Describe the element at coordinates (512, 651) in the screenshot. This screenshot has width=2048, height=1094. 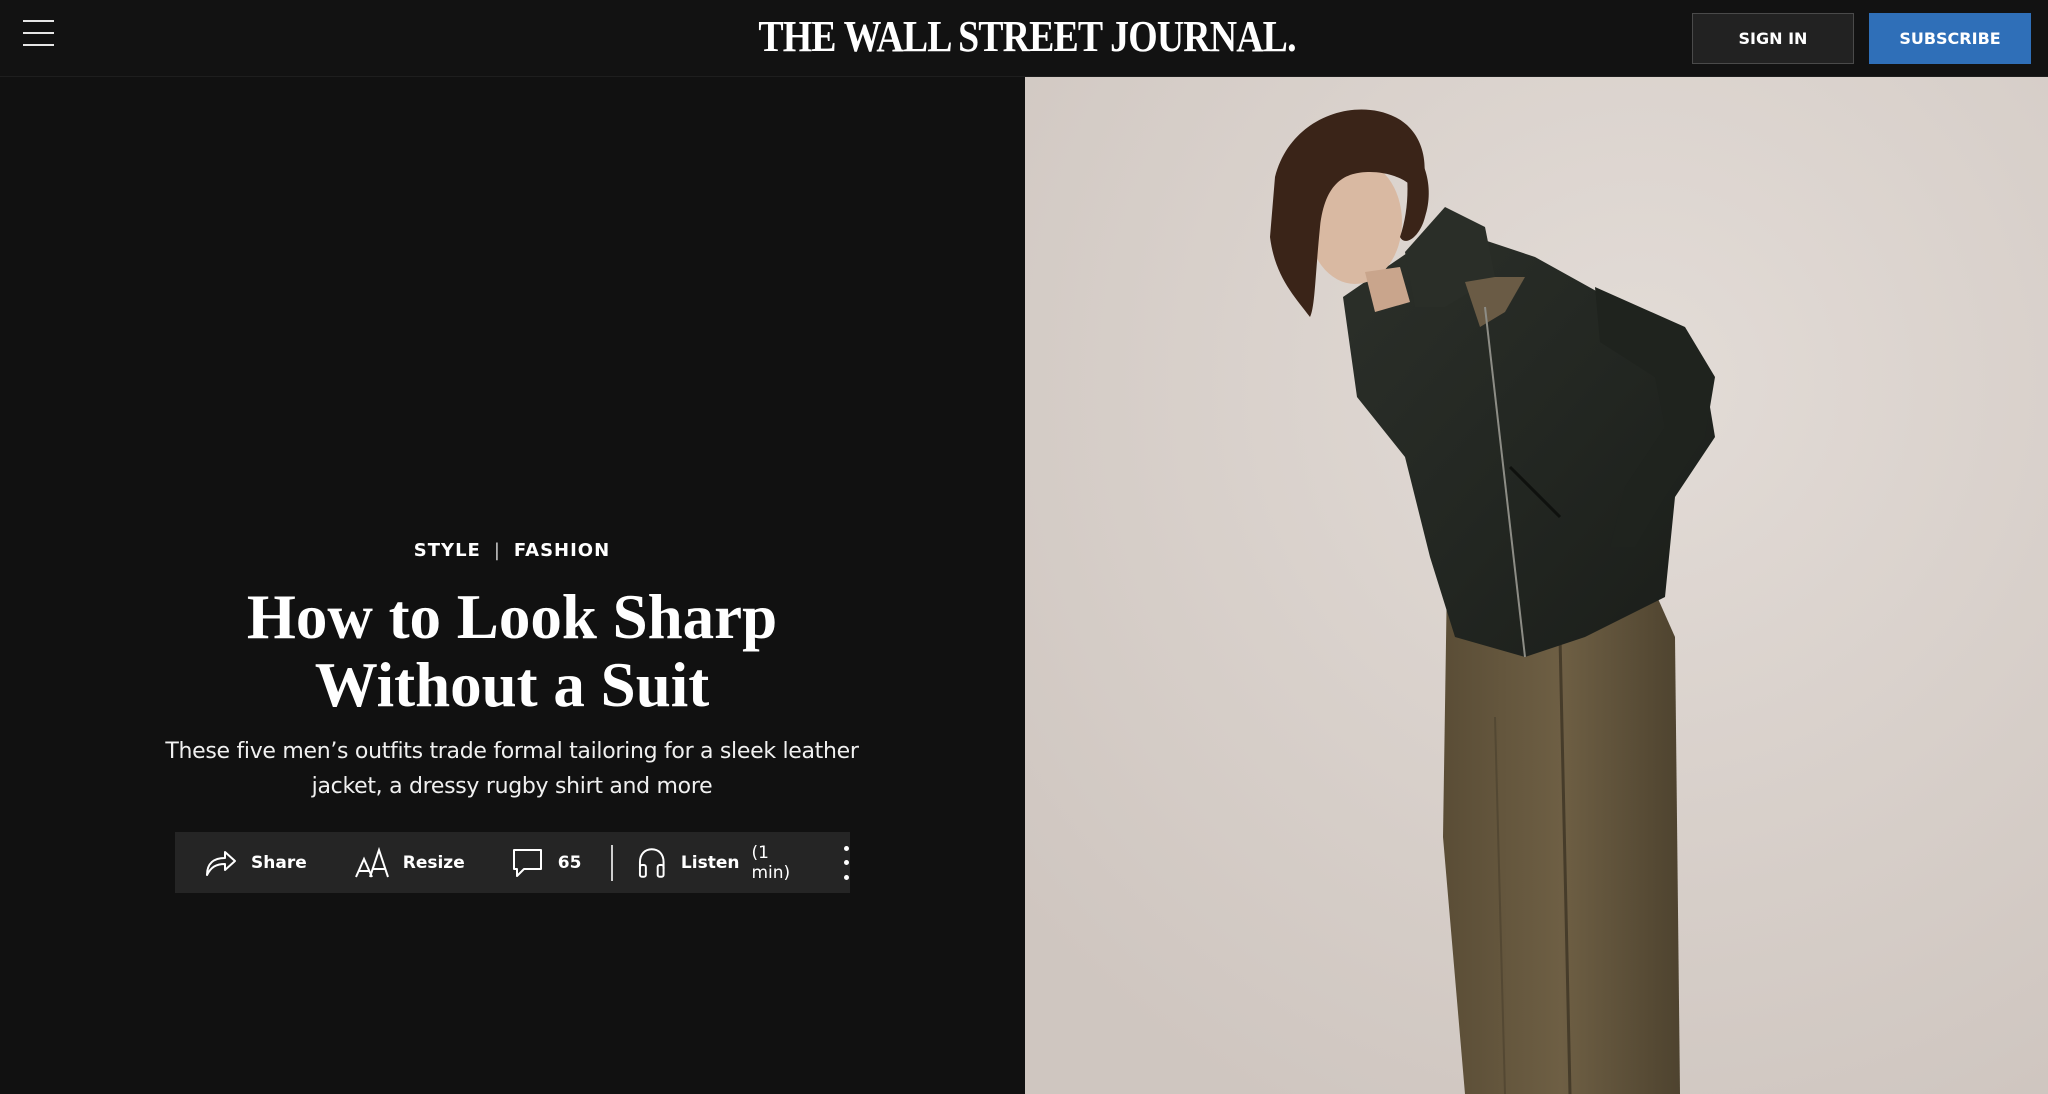
I see `article-headline: How to Look Sharp Without a Suit` at that location.